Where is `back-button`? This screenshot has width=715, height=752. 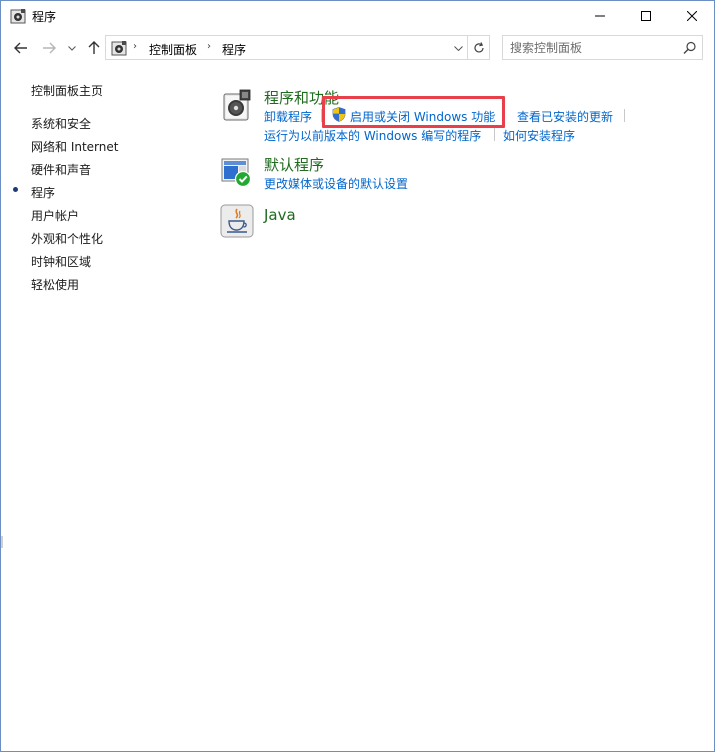
back-button is located at coordinates (21, 48).